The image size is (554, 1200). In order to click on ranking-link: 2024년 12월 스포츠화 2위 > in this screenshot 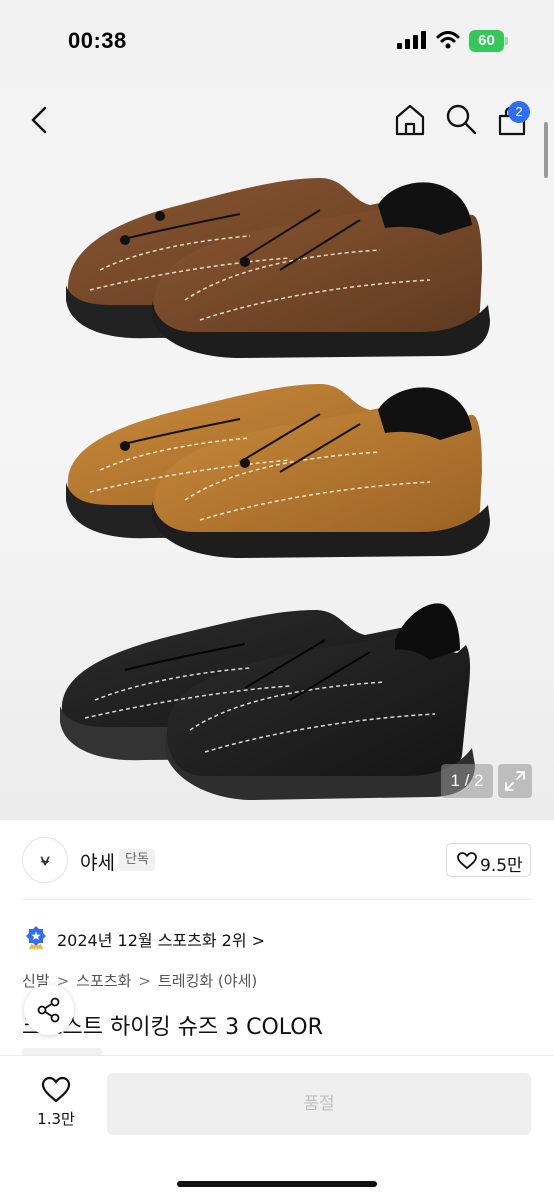, I will do `click(161, 939)`.